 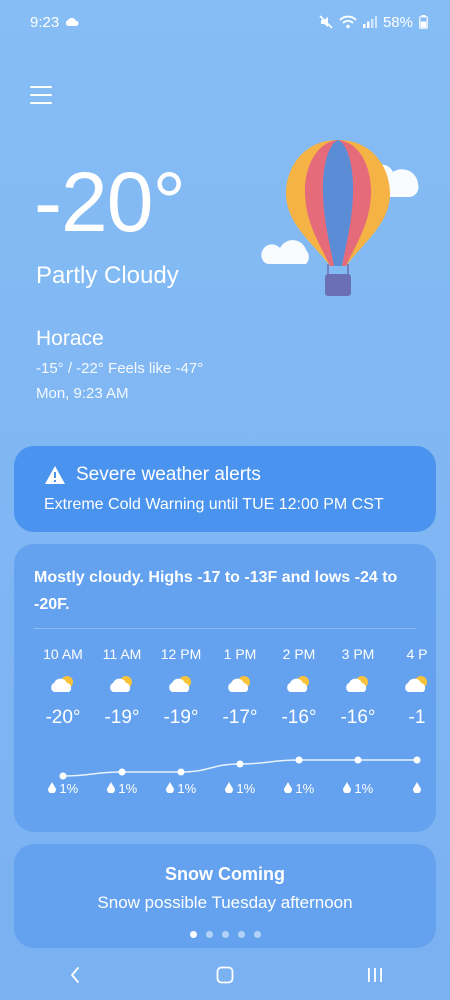 I want to click on hour-time: 2 PM, so click(x=299, y=654).